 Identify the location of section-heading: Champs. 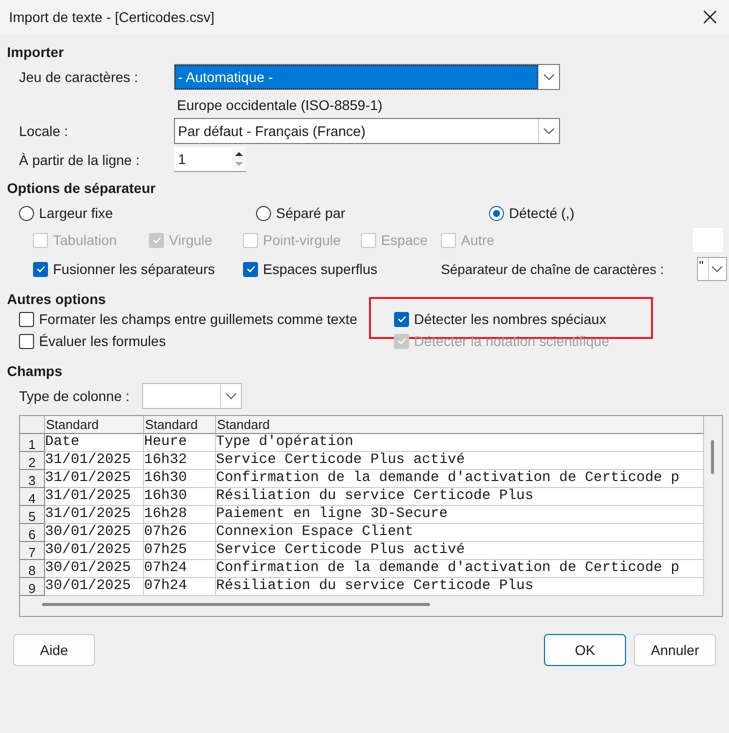
(35, 371).